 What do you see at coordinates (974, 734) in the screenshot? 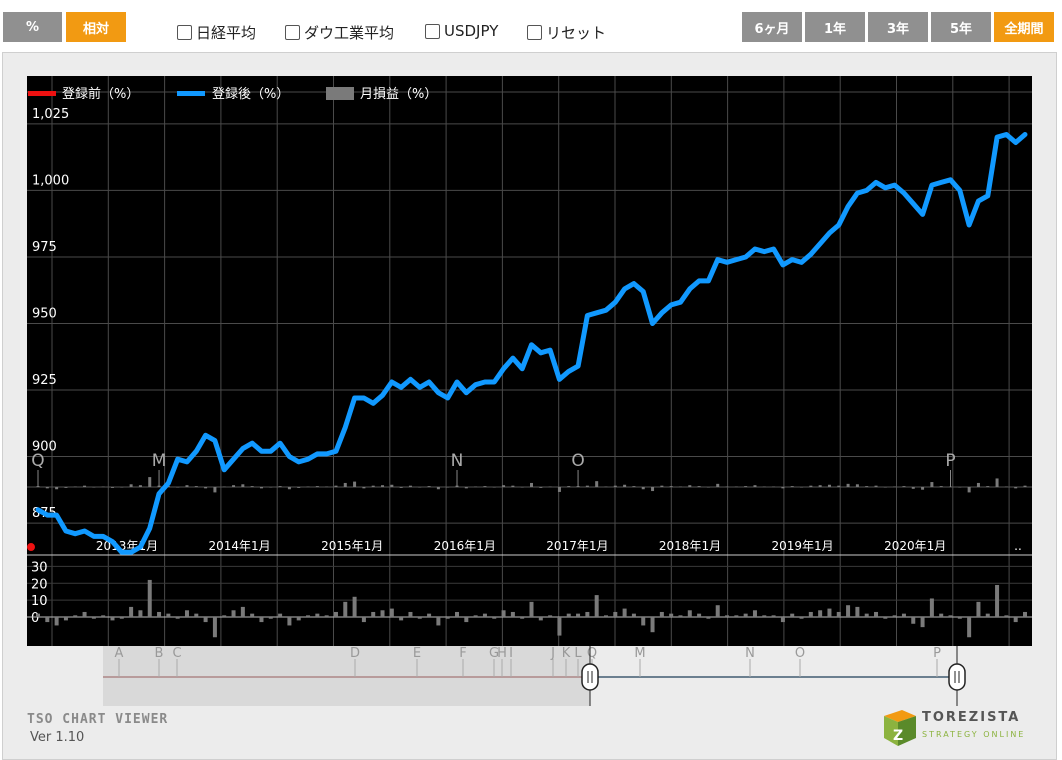
I see `logo-tagline: STRATEGY ONLINE` at bounding box center [974, 734].